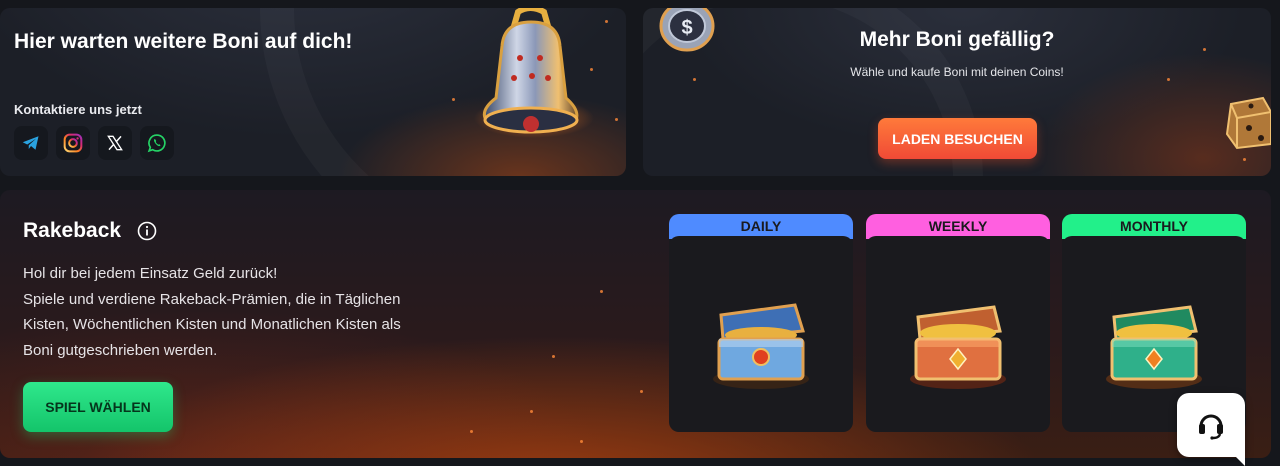  I want to click on x-icon, so click(115, 143).